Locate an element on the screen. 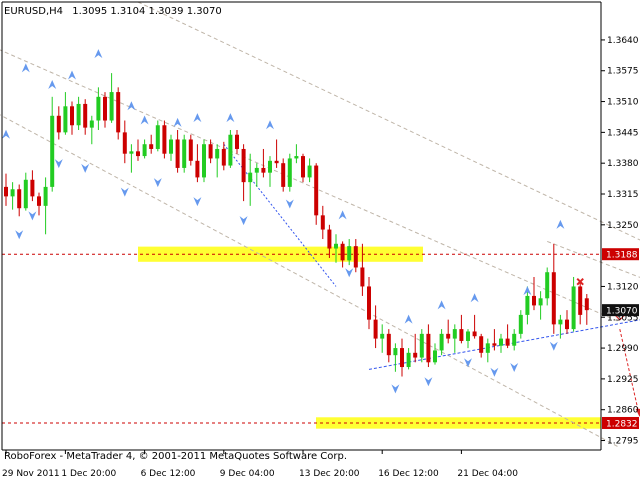 The height and width of the screenshot is (480, 640). ohlc-readout: 1.3095 1.3104 1.3039 1.3070 is located at coordinates (147, 11).